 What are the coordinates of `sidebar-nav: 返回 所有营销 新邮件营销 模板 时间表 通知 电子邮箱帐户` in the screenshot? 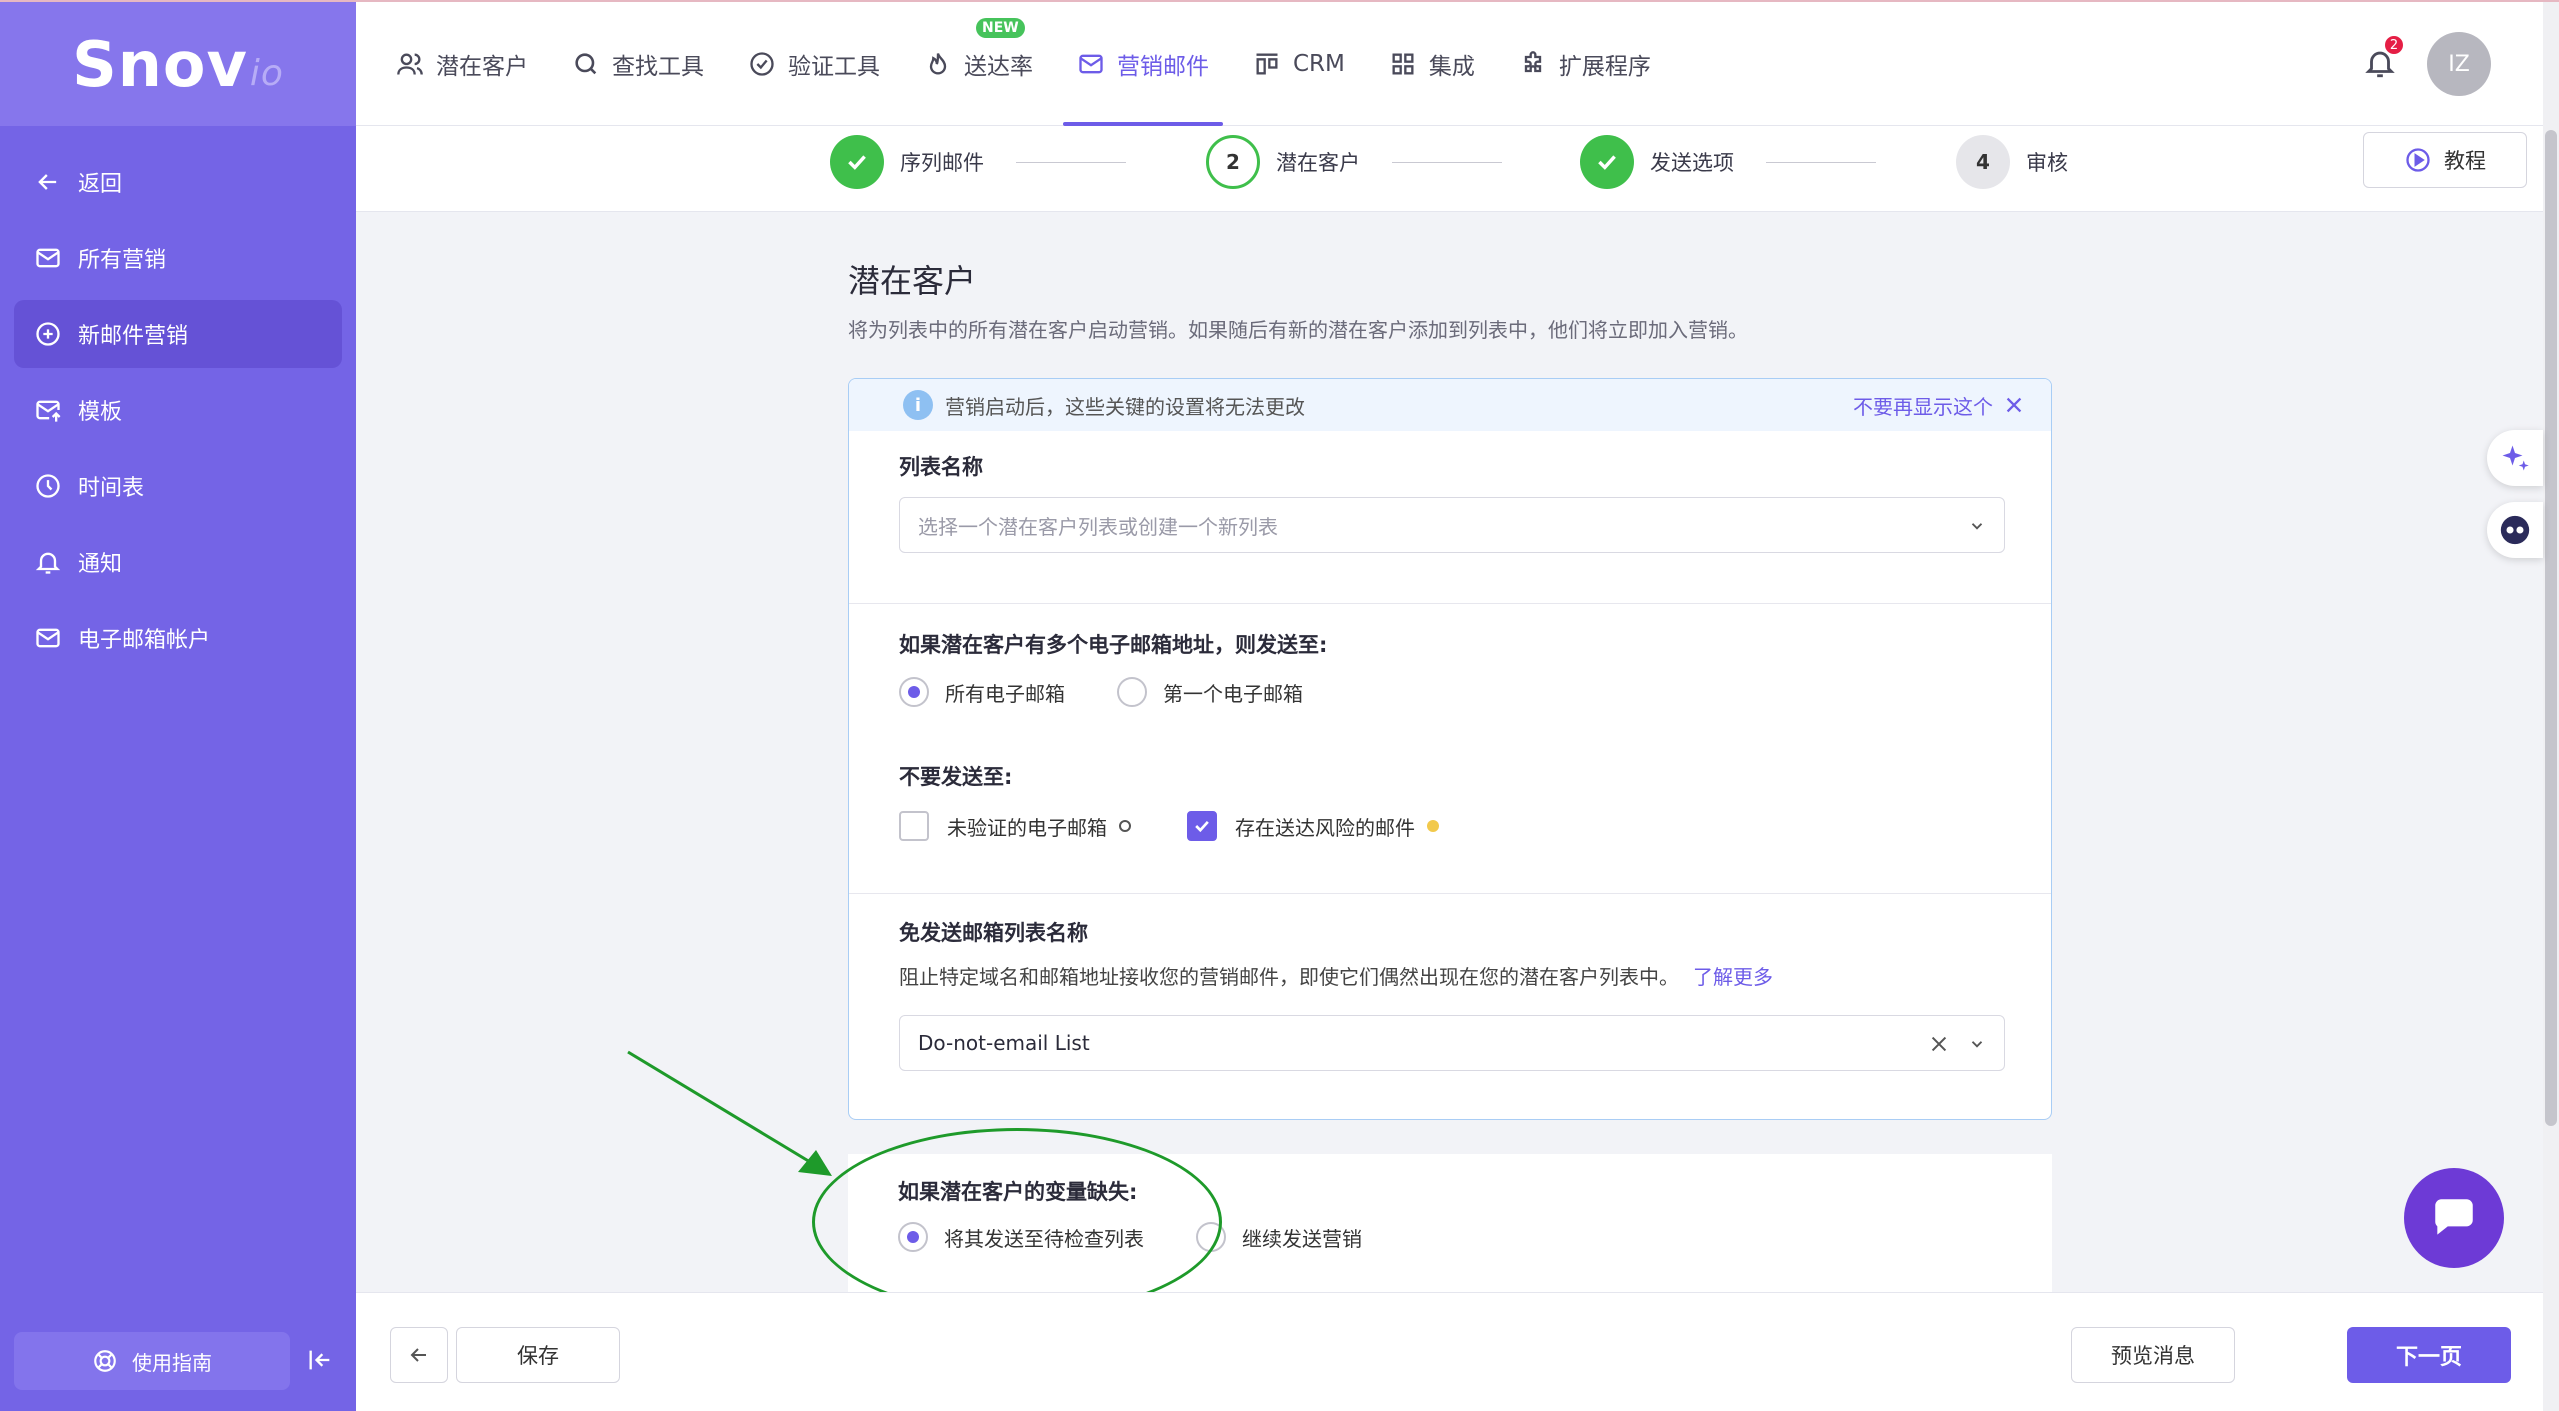 It's located at (178, 399).